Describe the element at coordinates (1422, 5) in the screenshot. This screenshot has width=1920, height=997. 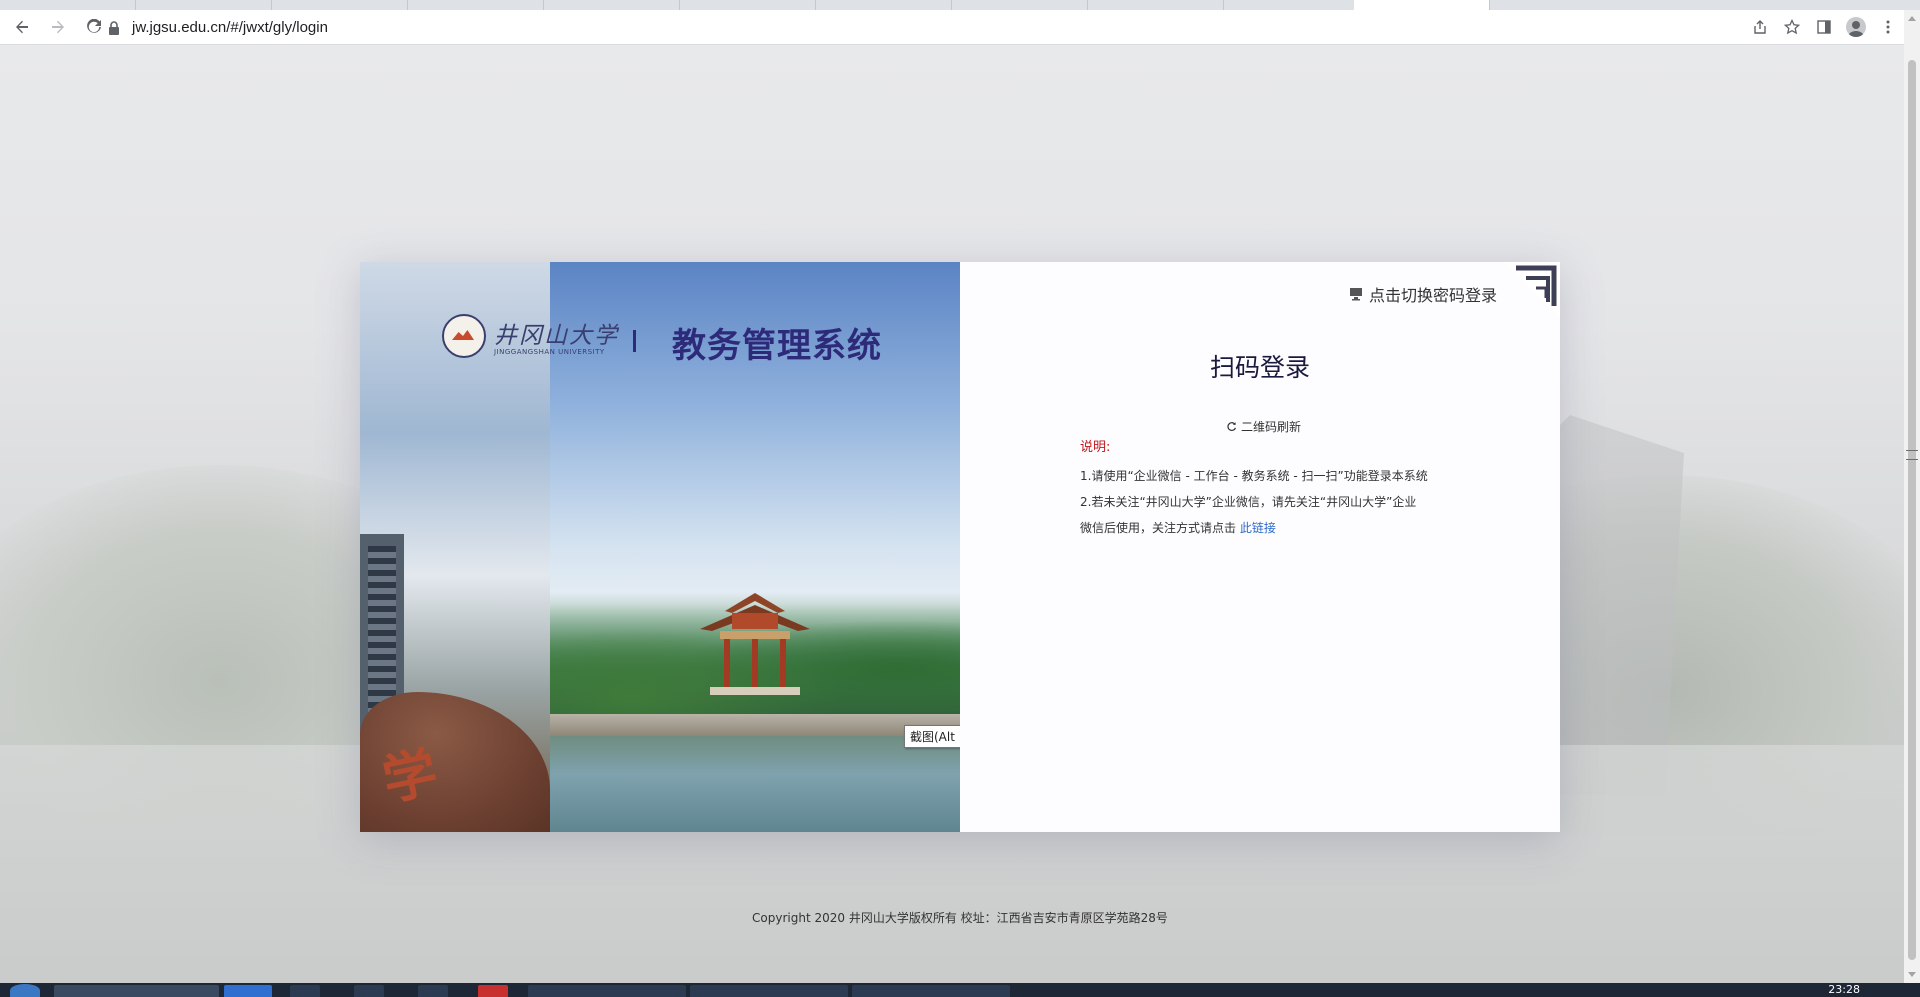
I see `browser-tab-active` at that location.